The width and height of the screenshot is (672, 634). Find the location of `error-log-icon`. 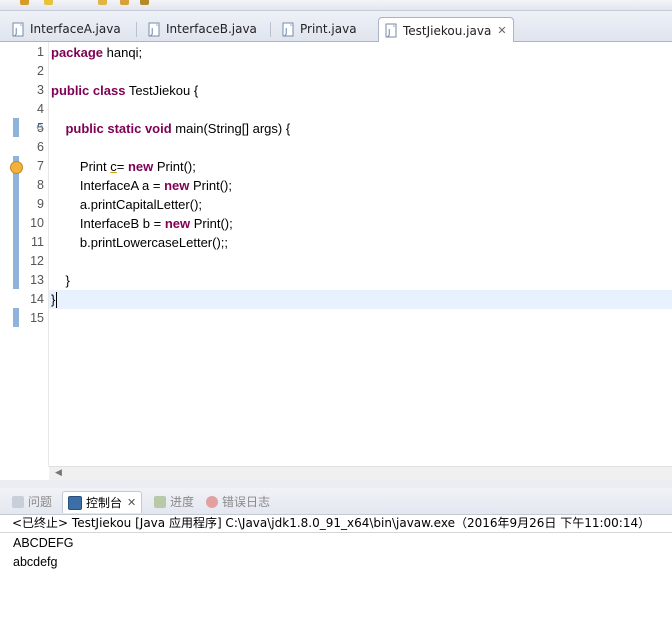

error-log-icon is located at coordinates (212, 501).